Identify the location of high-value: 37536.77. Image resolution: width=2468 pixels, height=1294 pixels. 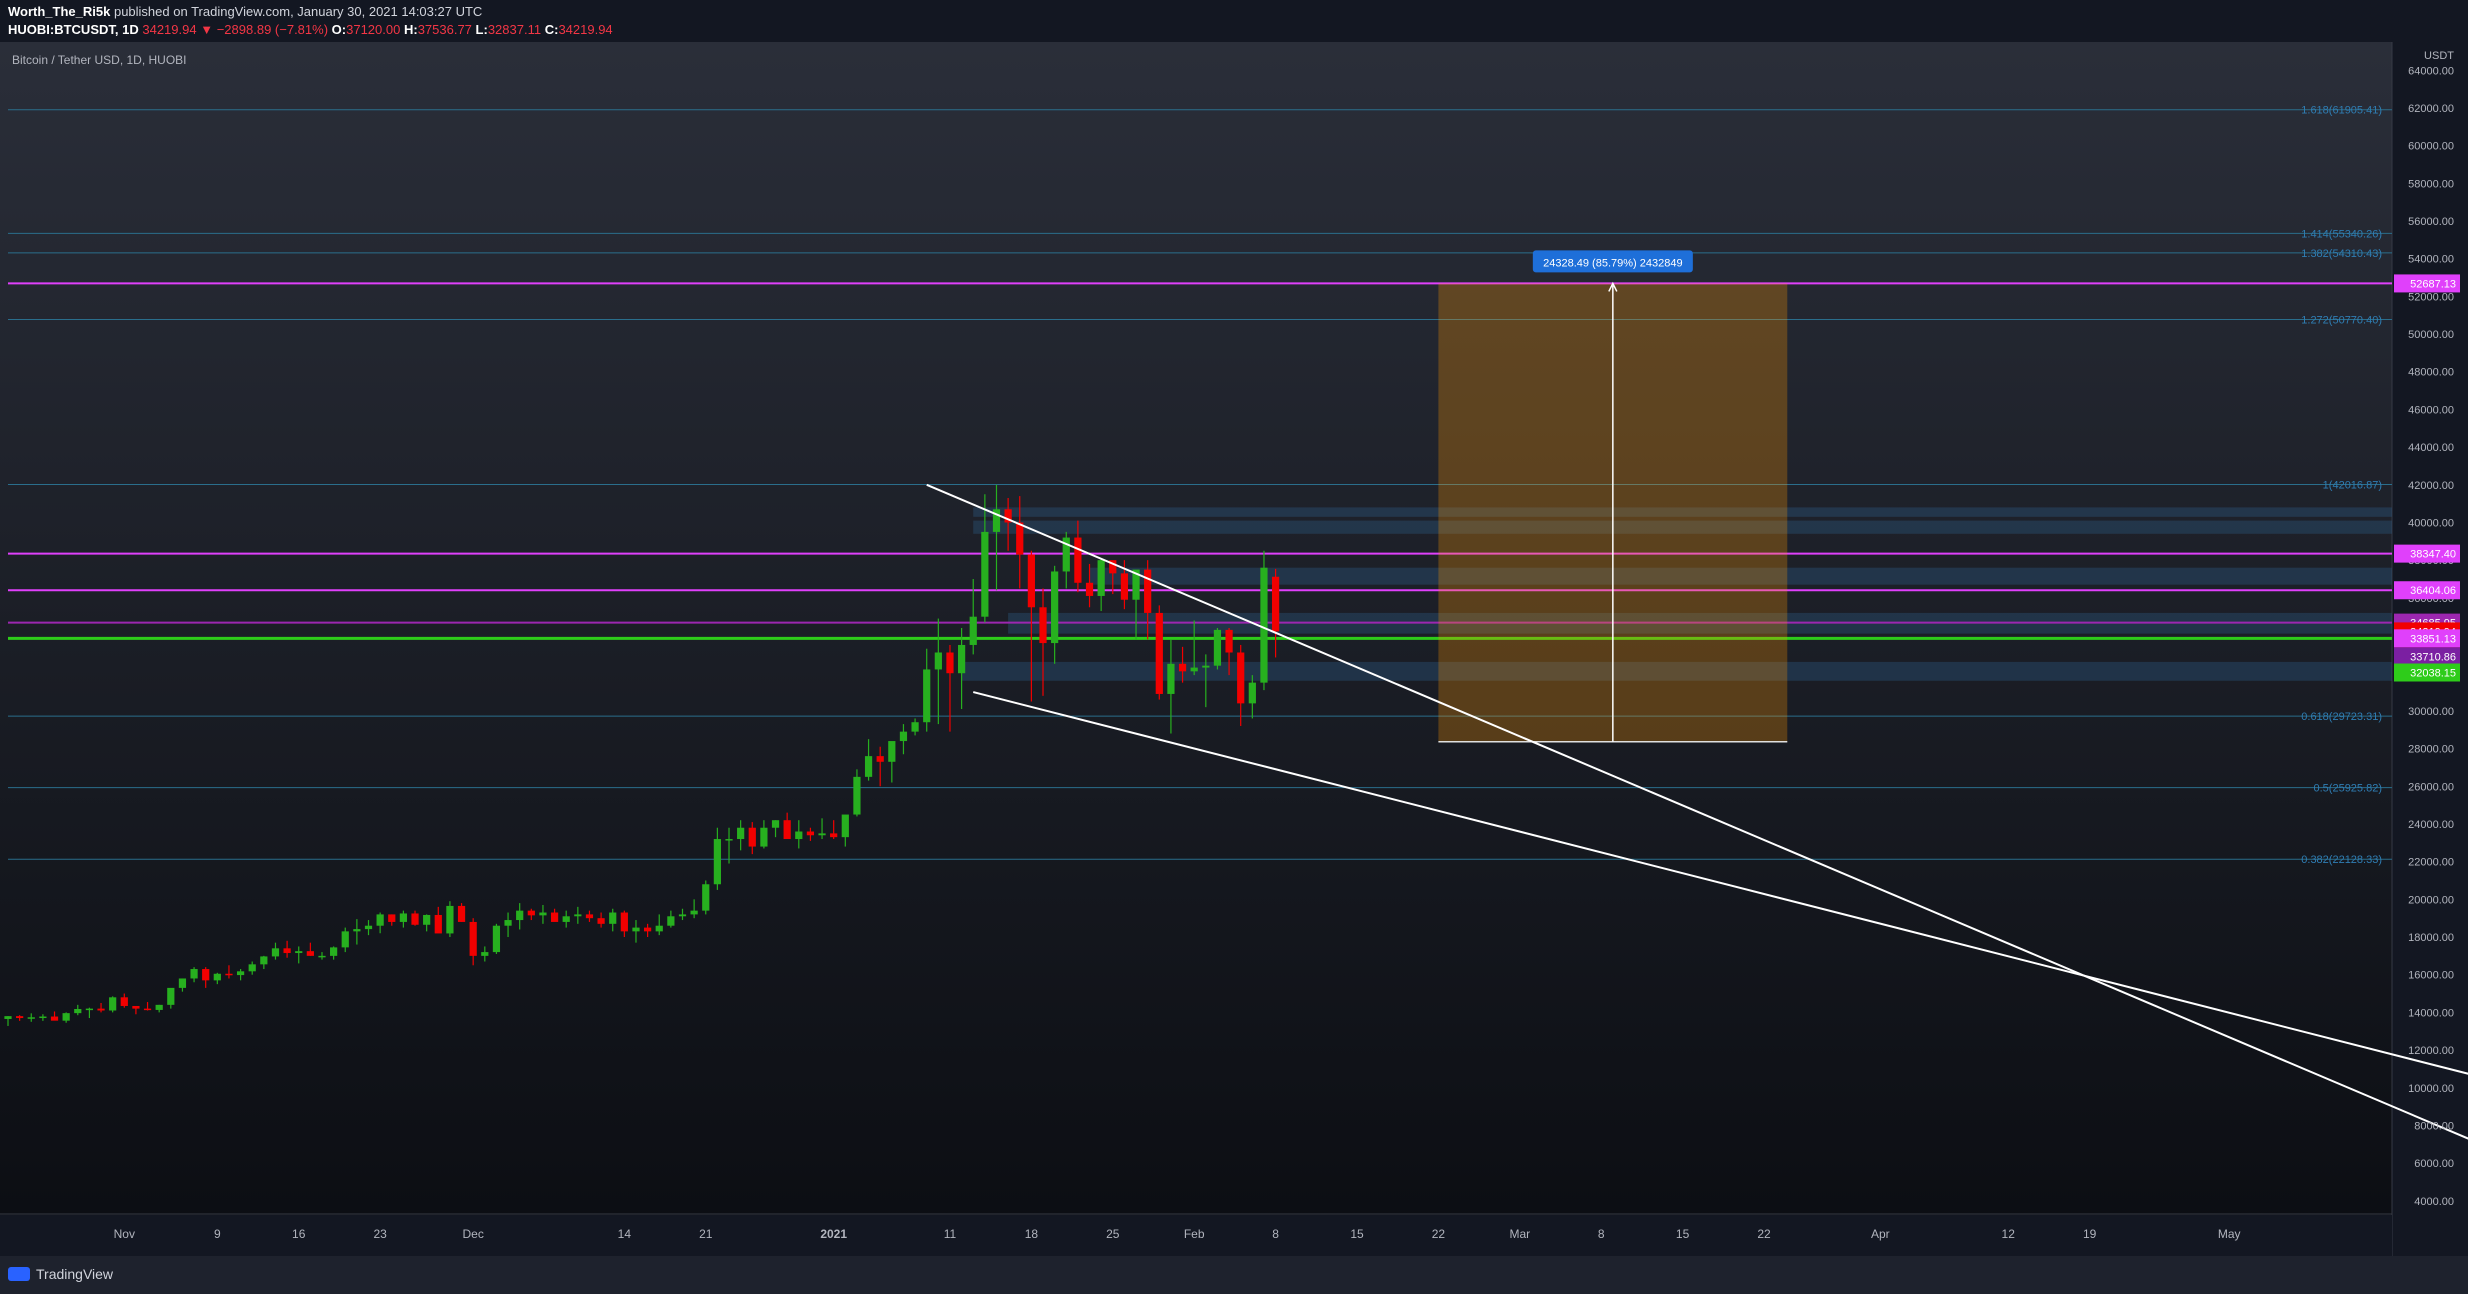
(444, 29).